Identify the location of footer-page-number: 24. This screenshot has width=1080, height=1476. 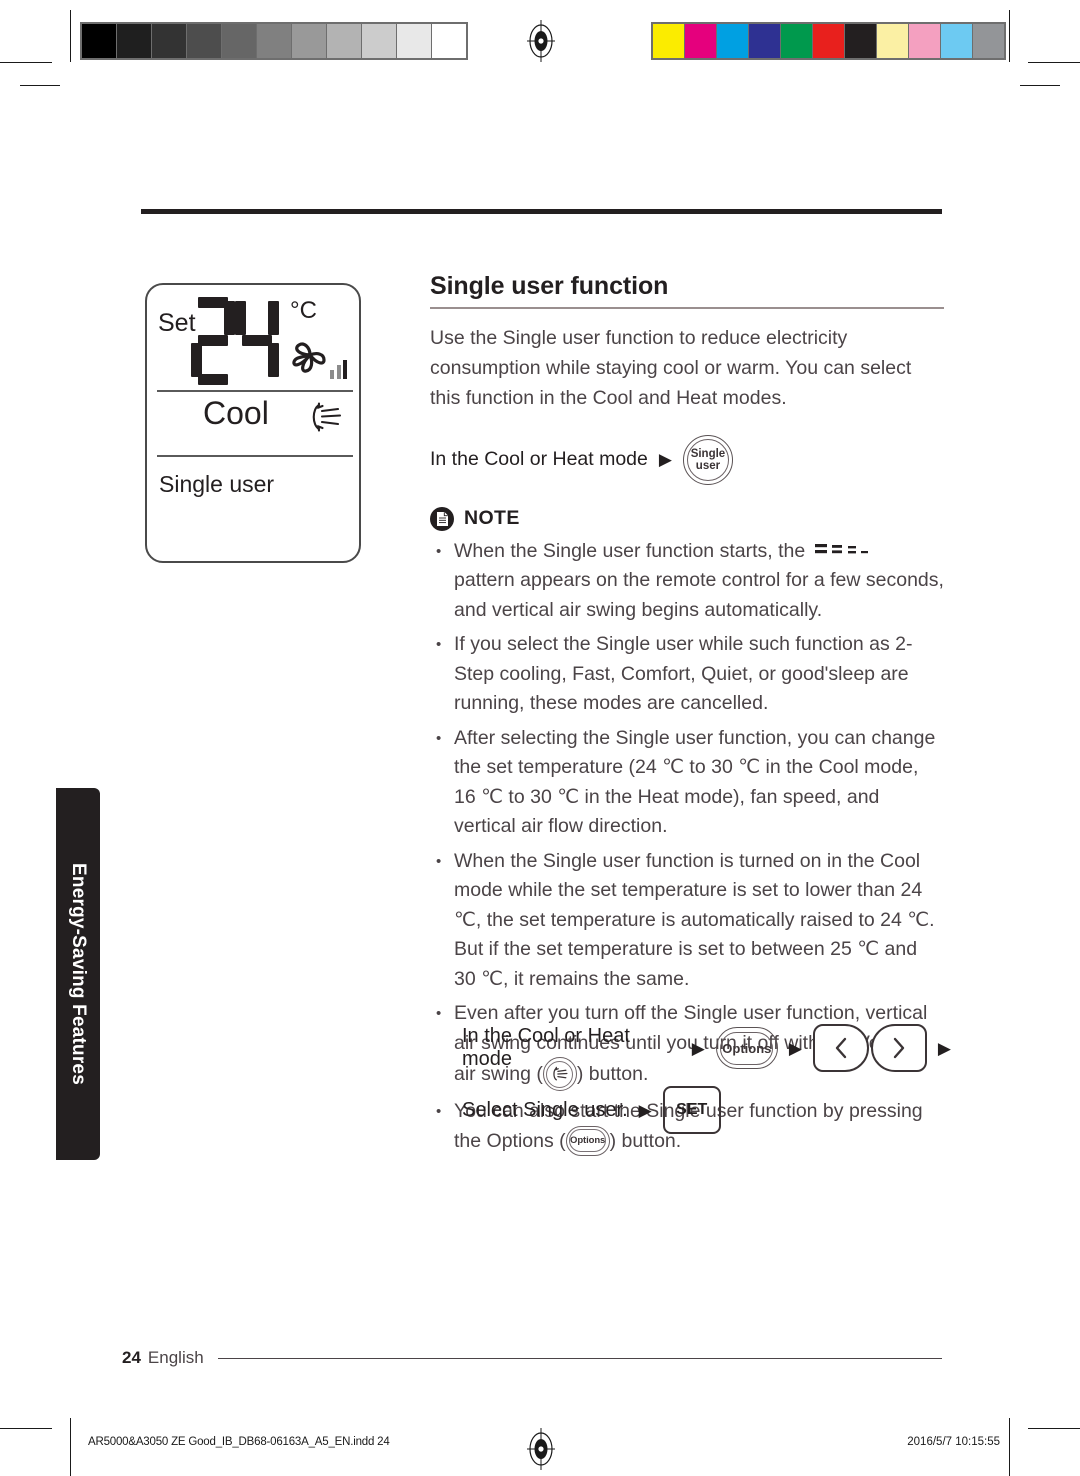
(131, 1357).